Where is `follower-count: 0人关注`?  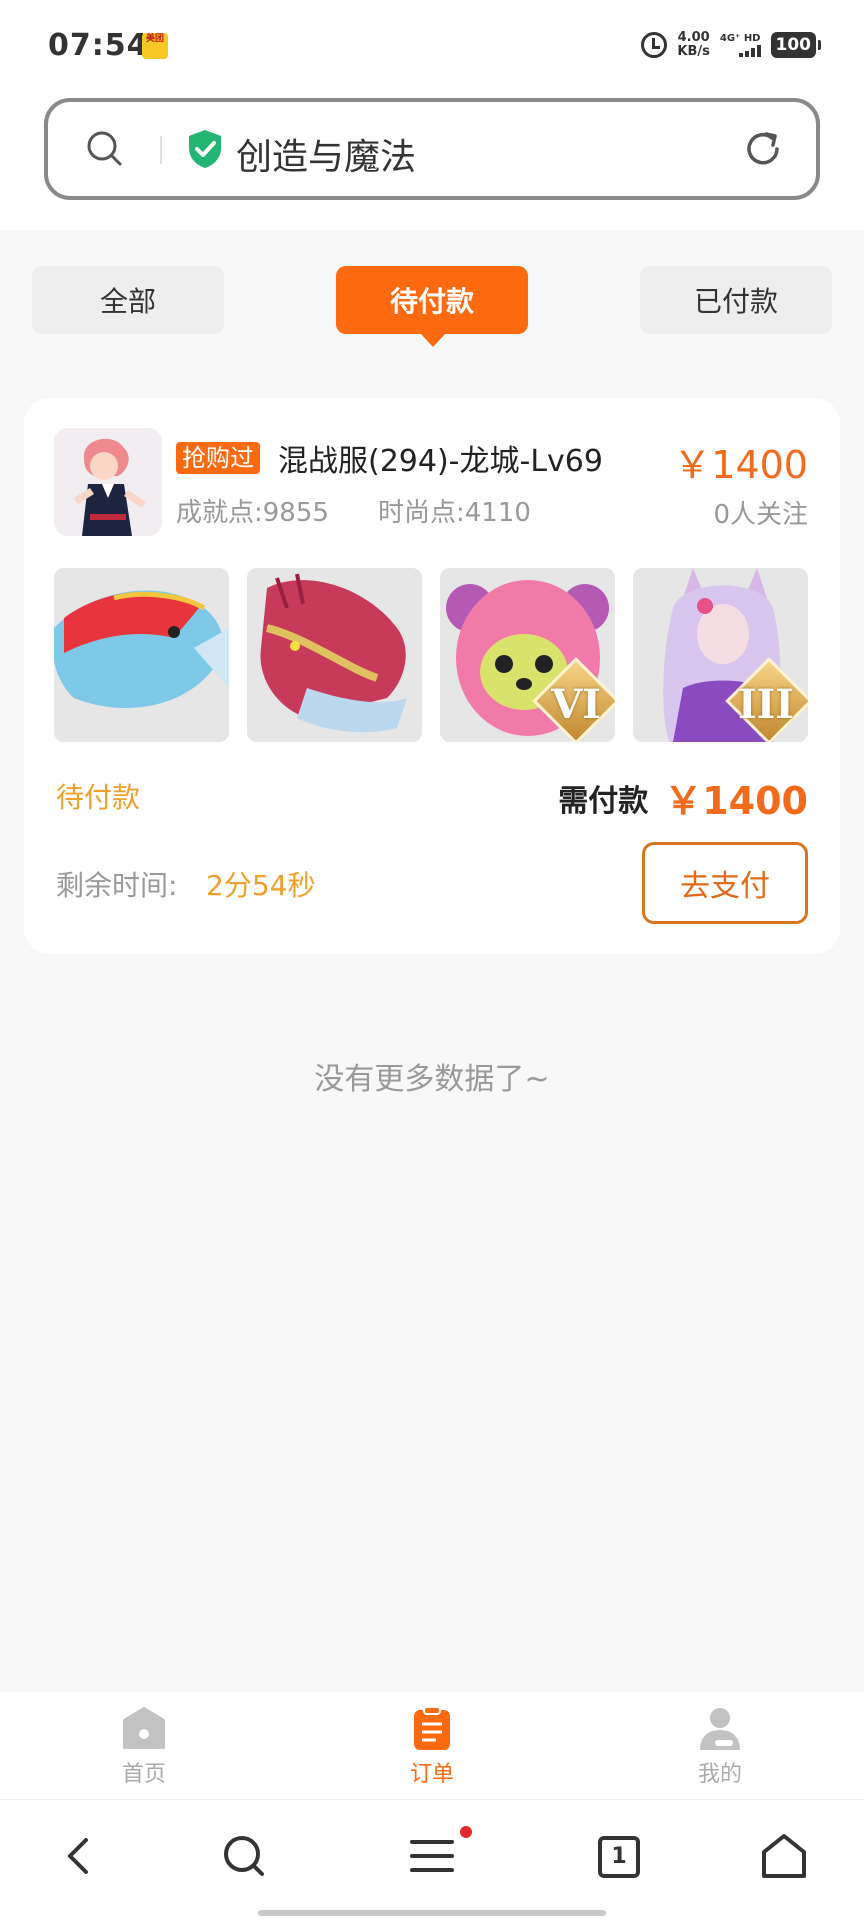 follower-count: 0人关注 is located at coordinates (760, 515).